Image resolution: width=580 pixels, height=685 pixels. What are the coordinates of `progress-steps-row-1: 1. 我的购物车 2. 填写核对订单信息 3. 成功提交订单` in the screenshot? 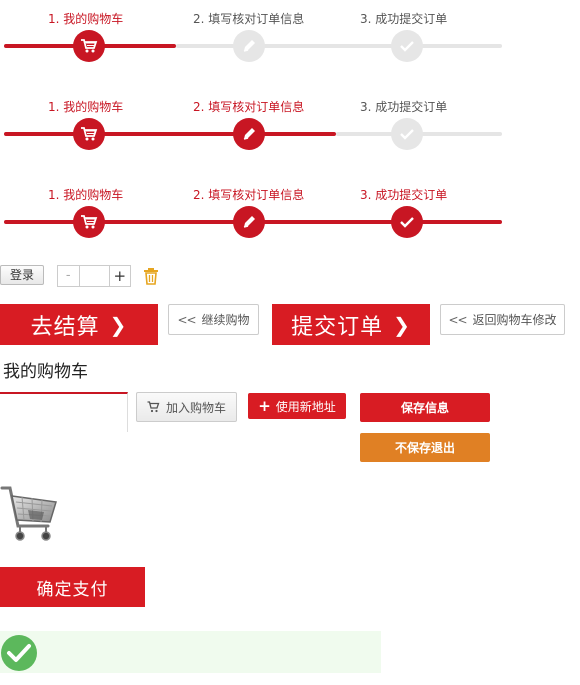 It's located at (255, 40).